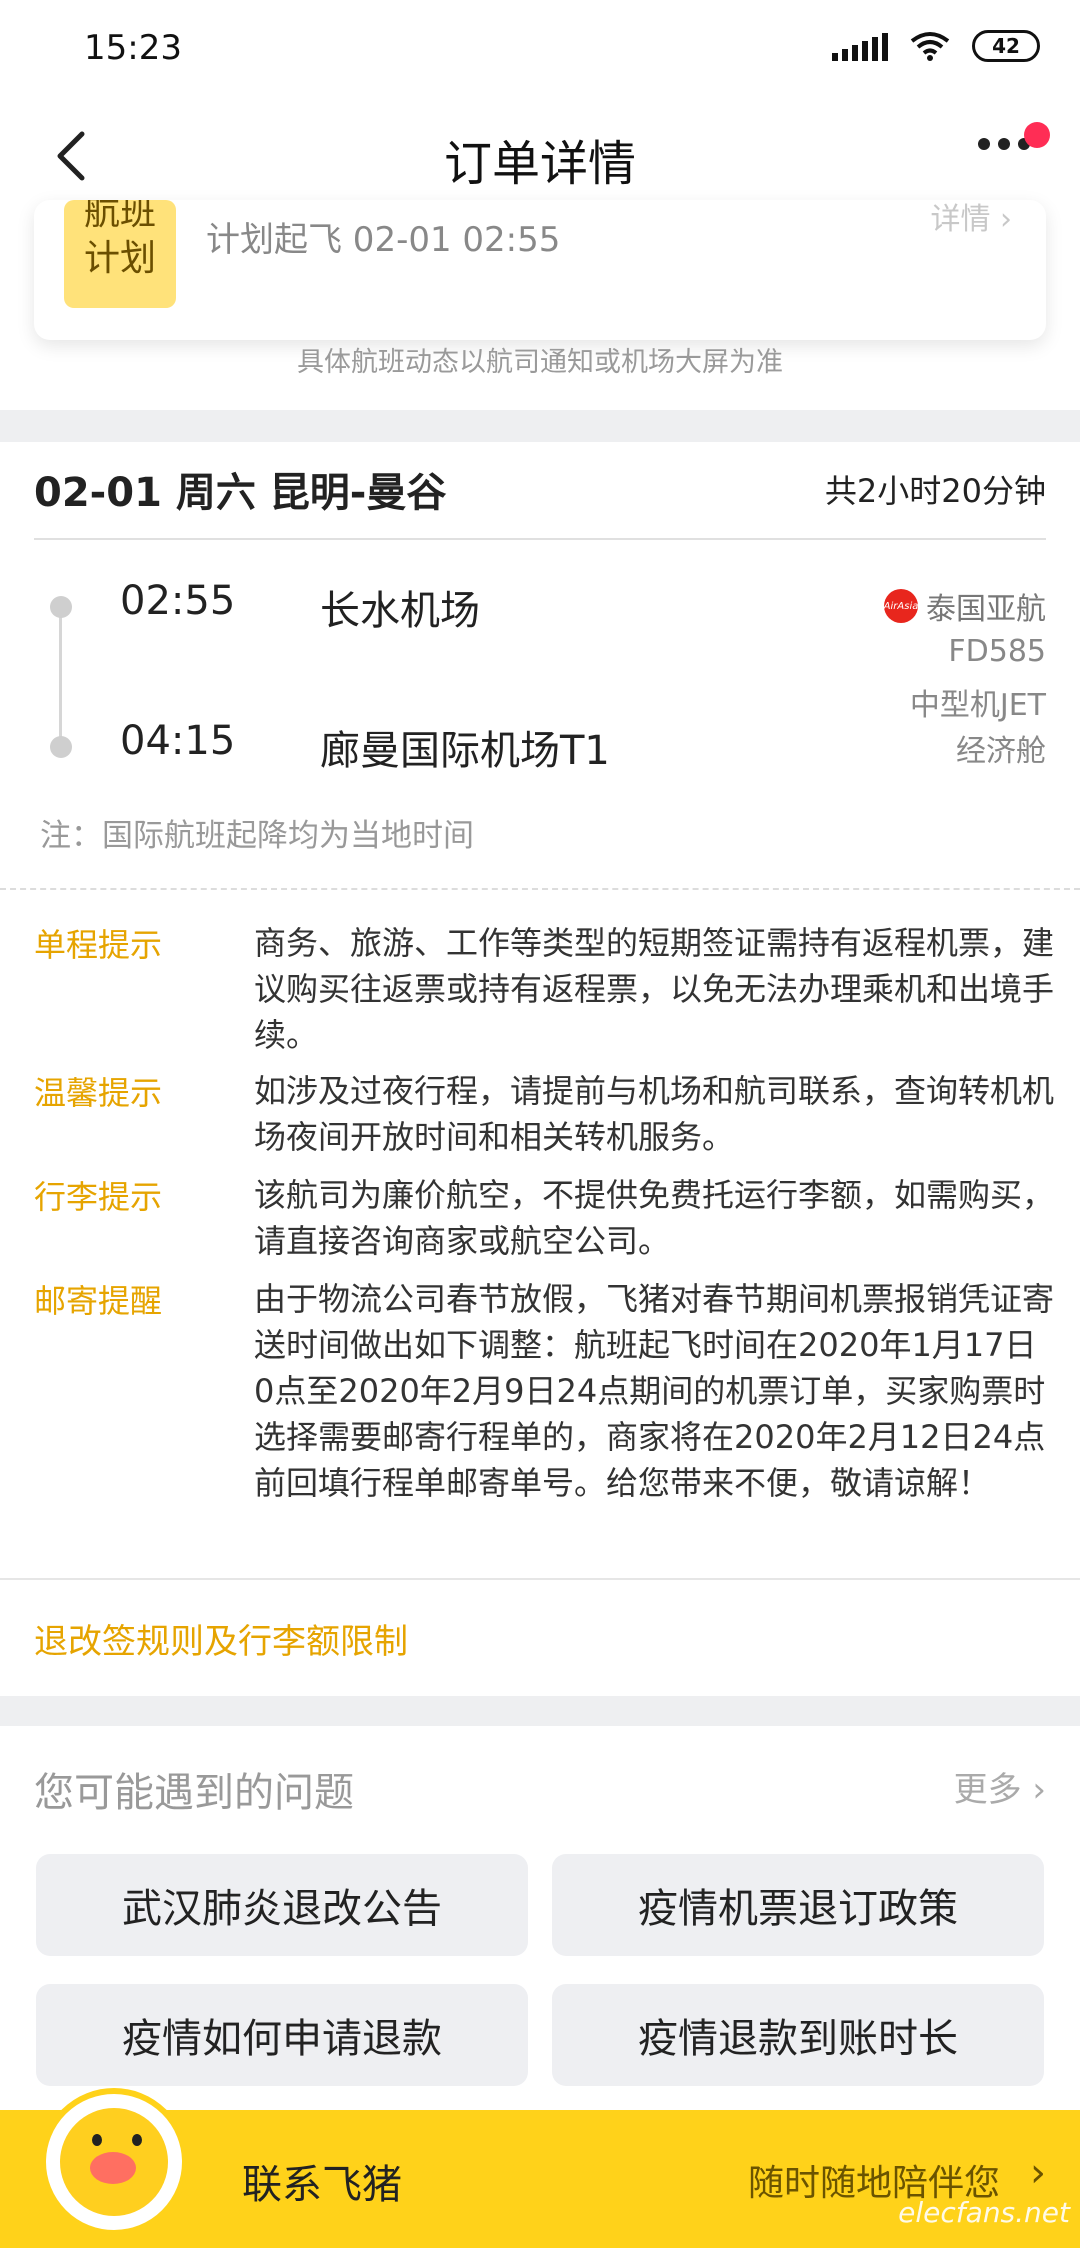 The height and width of the screenshot is (2248, 1080). I want to click on cabin-class: 经济舱, so click(1001, 751).